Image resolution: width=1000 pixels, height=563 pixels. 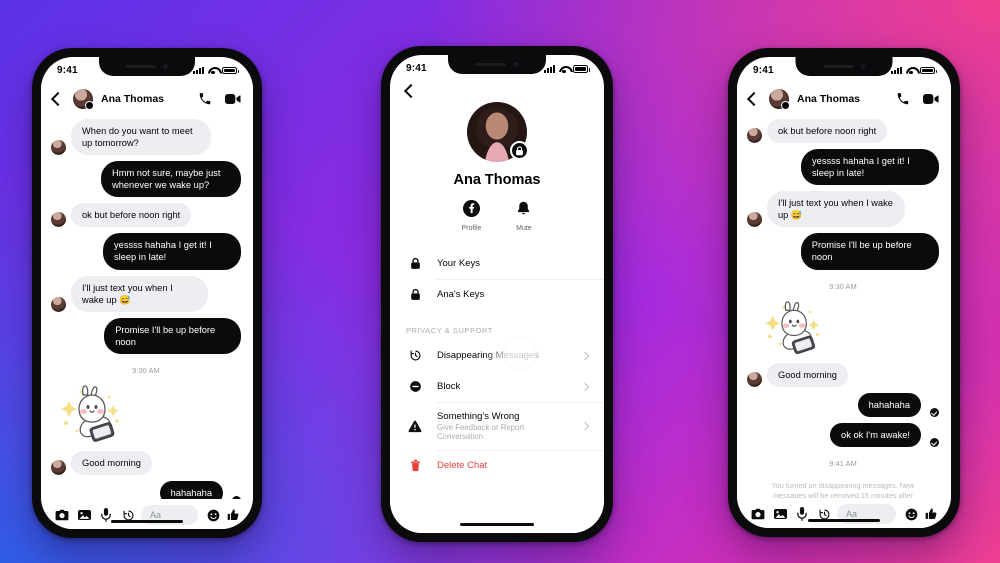 What do you see at coordinates (481, 432) in the screenshot?
I see `profile-row-sublabel: Give Feedback or Report Conversation` at bounding box center [481, 432].